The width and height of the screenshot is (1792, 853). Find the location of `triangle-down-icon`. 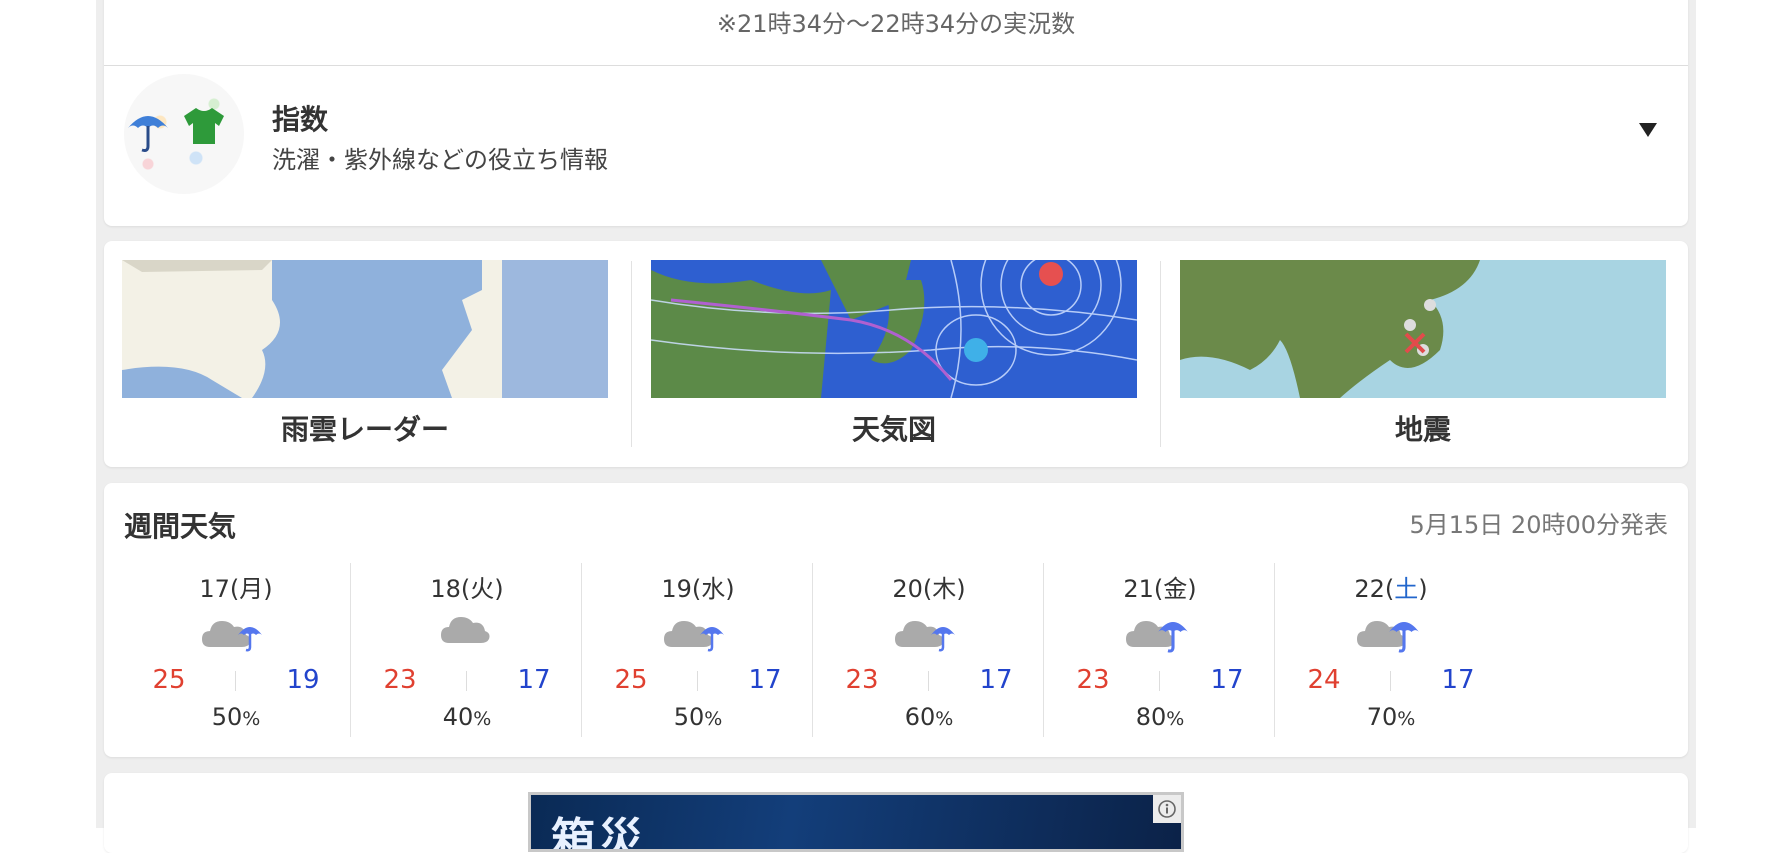

triangle-down-icon is located at coordinates (1648, 130).